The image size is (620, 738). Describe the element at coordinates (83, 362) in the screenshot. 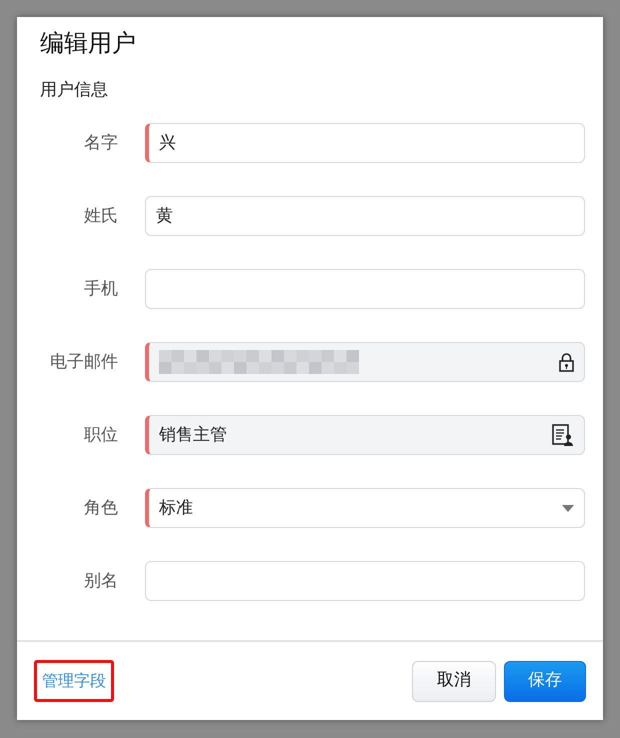

I see `field-label: 电子邮件` at that location.